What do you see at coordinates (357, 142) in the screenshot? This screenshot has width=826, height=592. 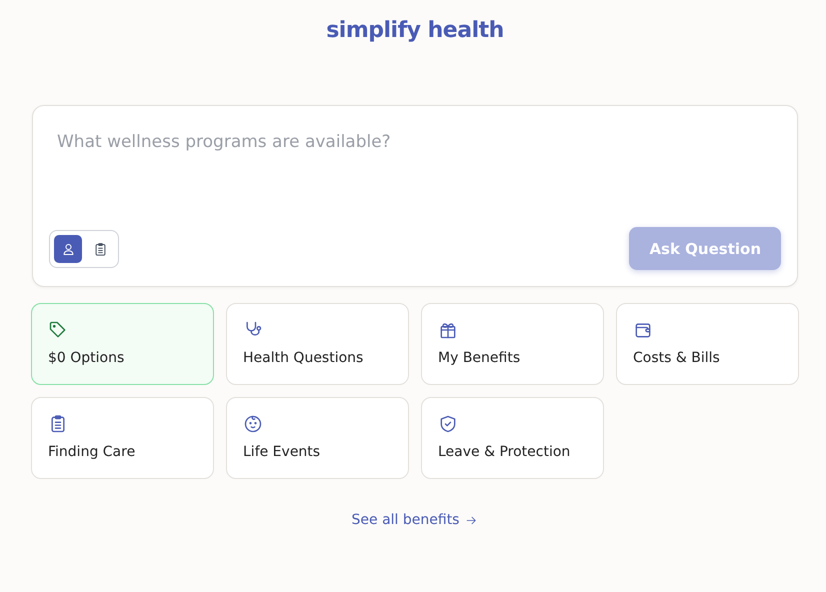 I see `question-field: What wellness programs are available?` at bounding box center [357, 142].